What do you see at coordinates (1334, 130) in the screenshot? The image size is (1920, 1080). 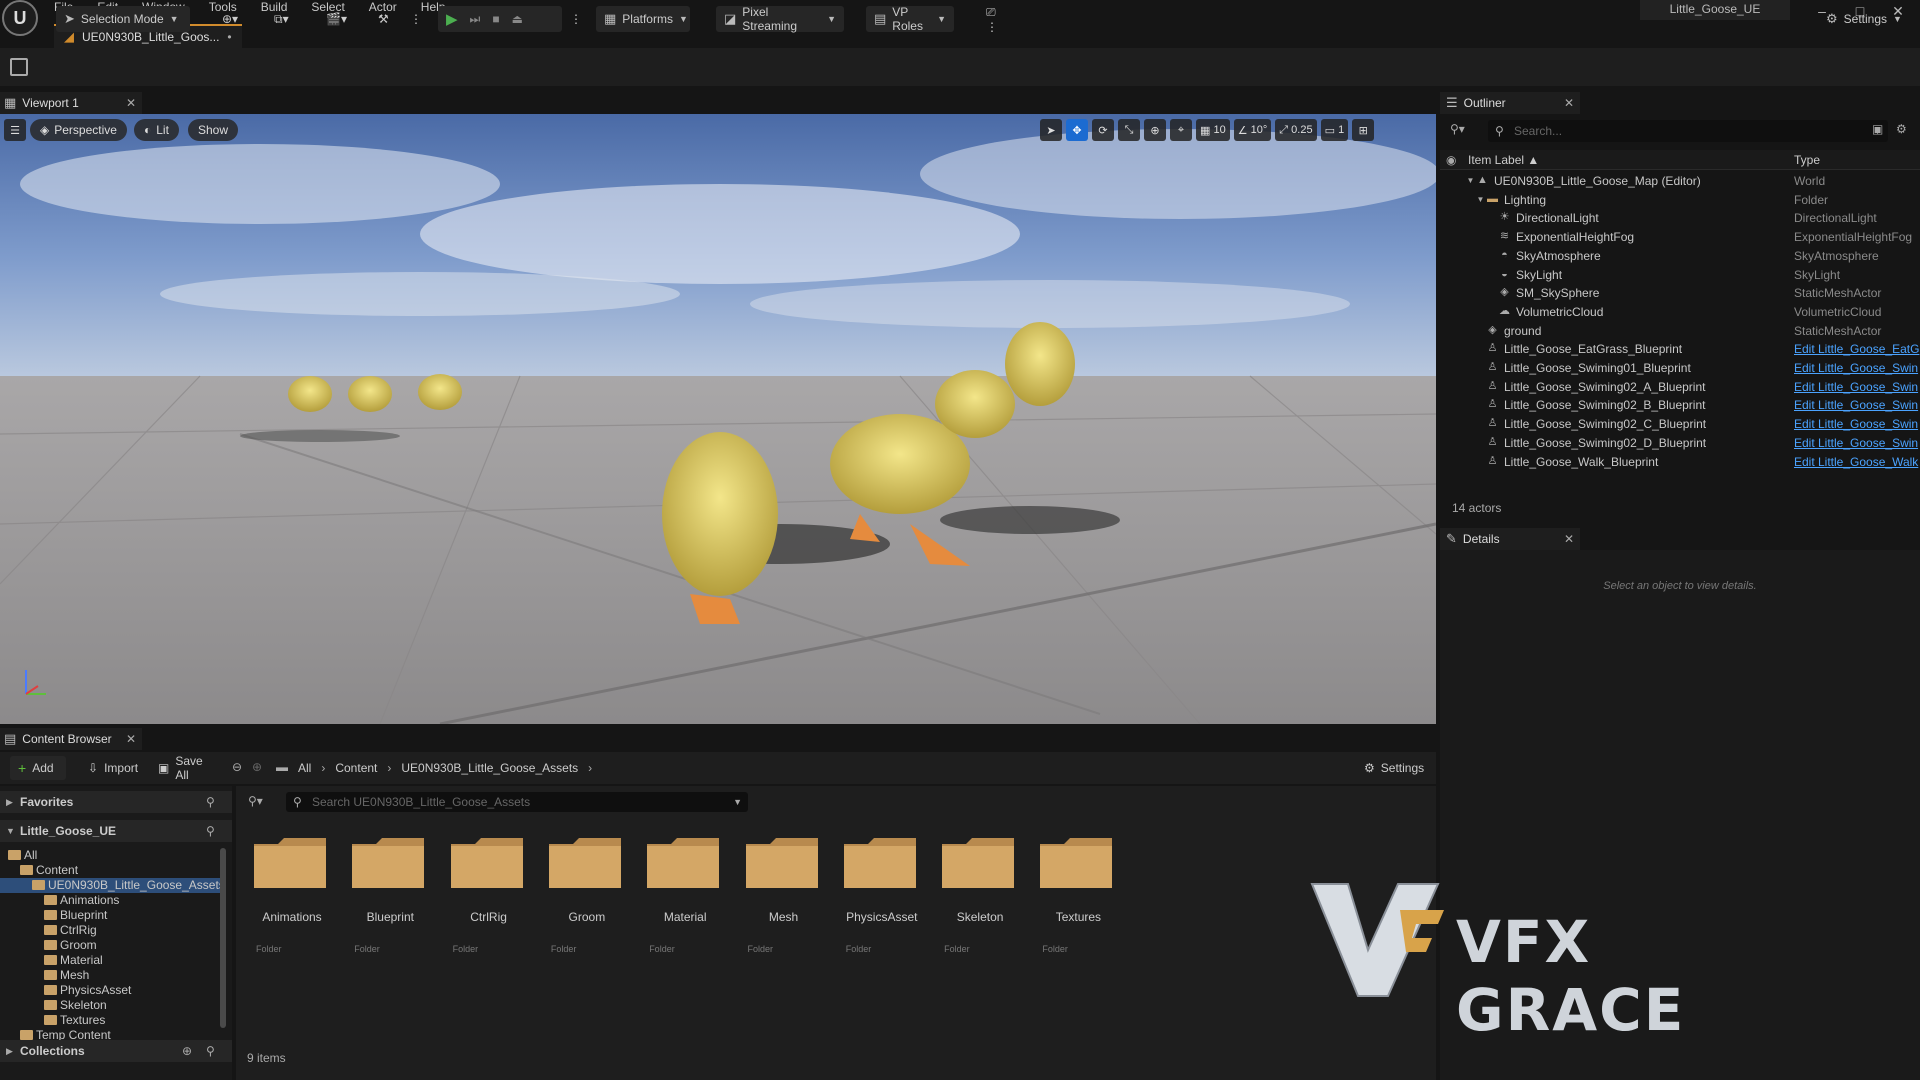 I see `camera-speed-button: ▭ 1` at bounding box center [1334, 130].